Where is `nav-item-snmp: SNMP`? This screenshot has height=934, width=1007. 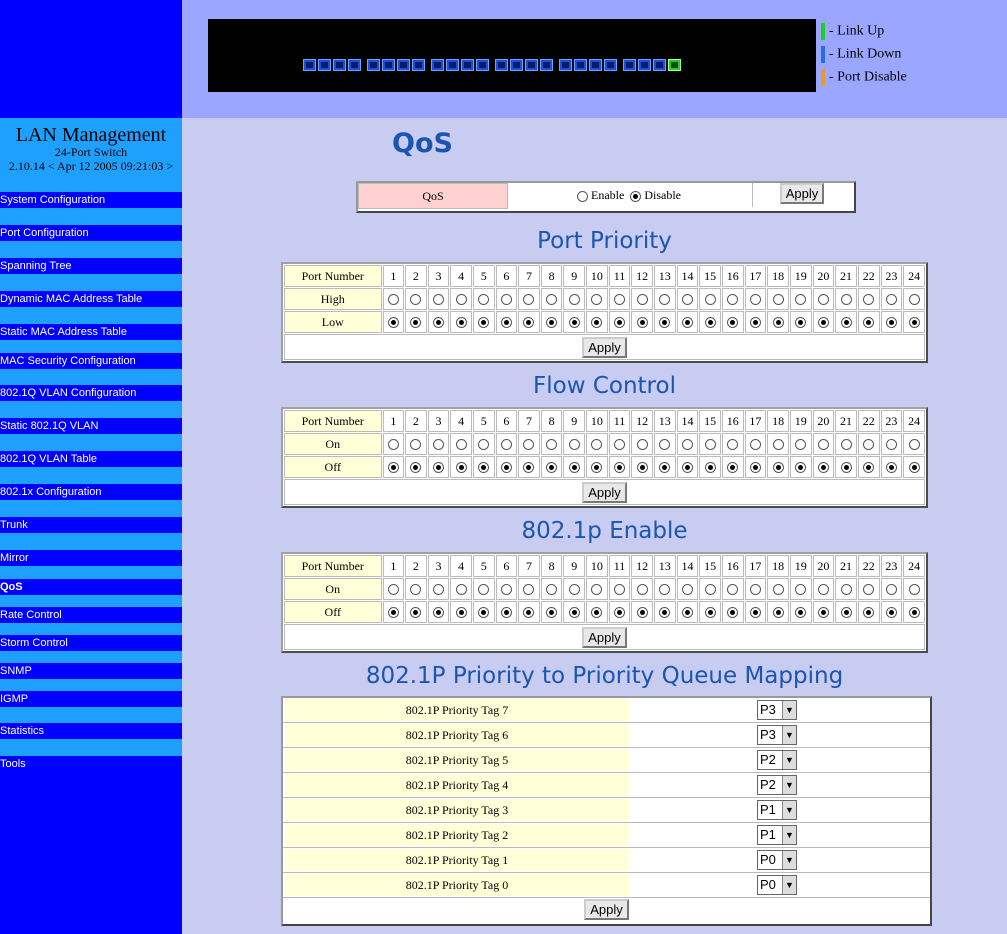 nav-item-snmp: SNMP is located at coordinates (91, 671).